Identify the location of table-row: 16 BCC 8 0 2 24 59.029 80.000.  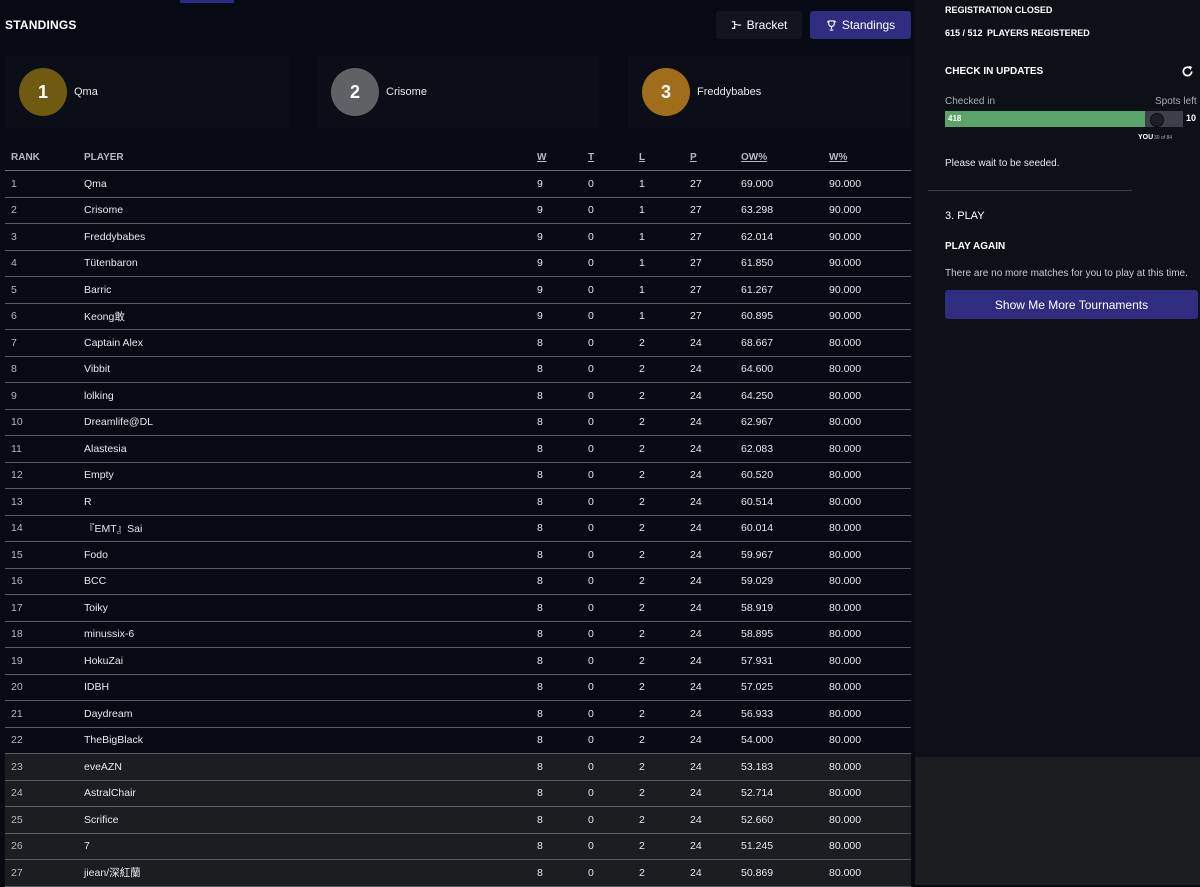
(458, 581).